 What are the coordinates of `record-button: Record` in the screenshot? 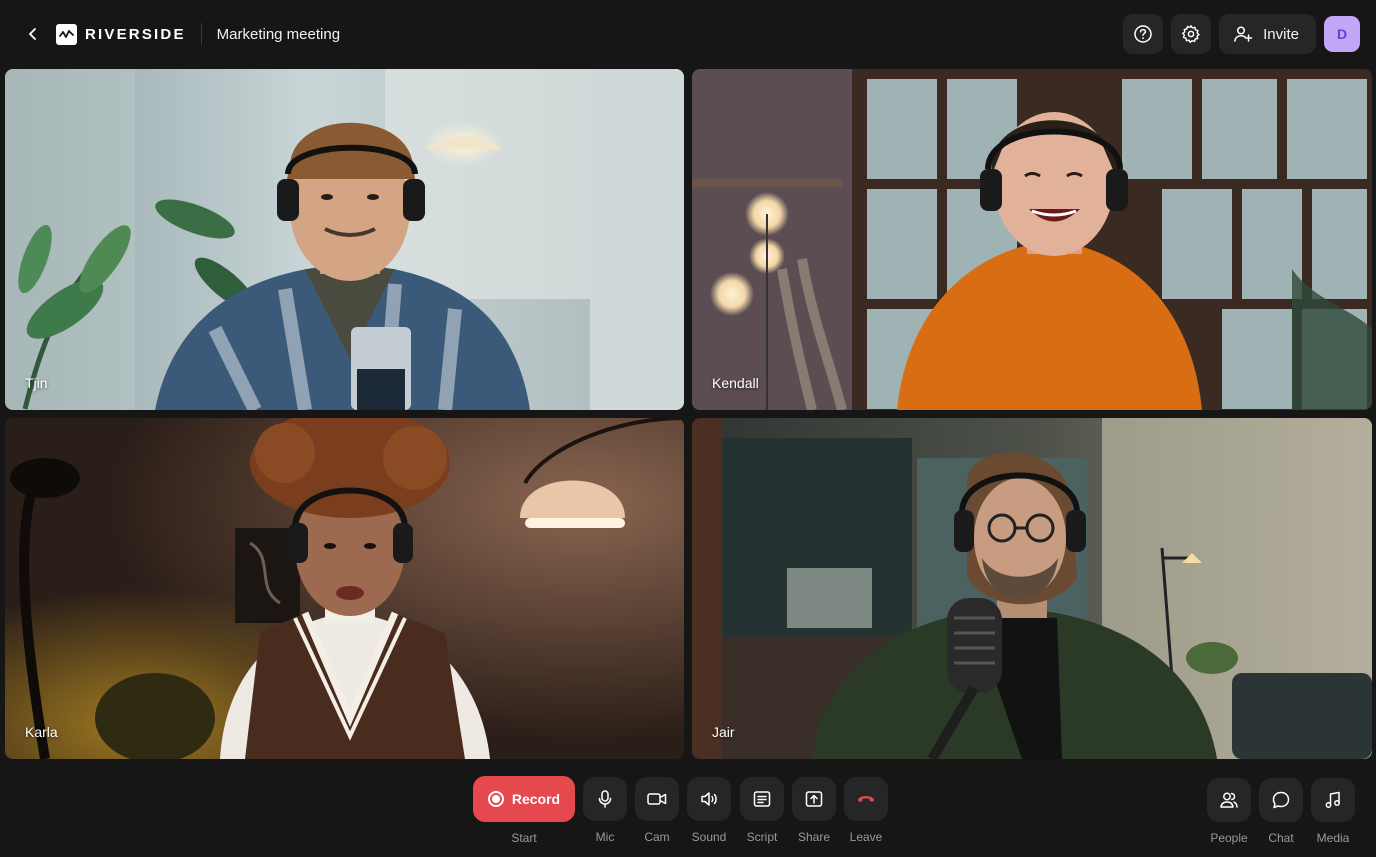 It's located at (524, 799).